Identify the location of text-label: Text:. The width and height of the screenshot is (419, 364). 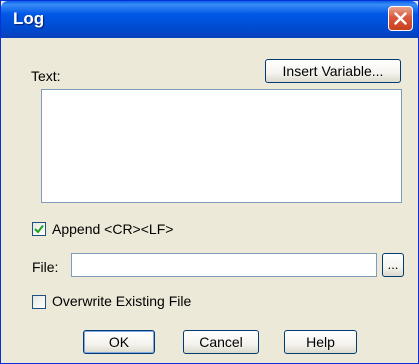
(46, 76).